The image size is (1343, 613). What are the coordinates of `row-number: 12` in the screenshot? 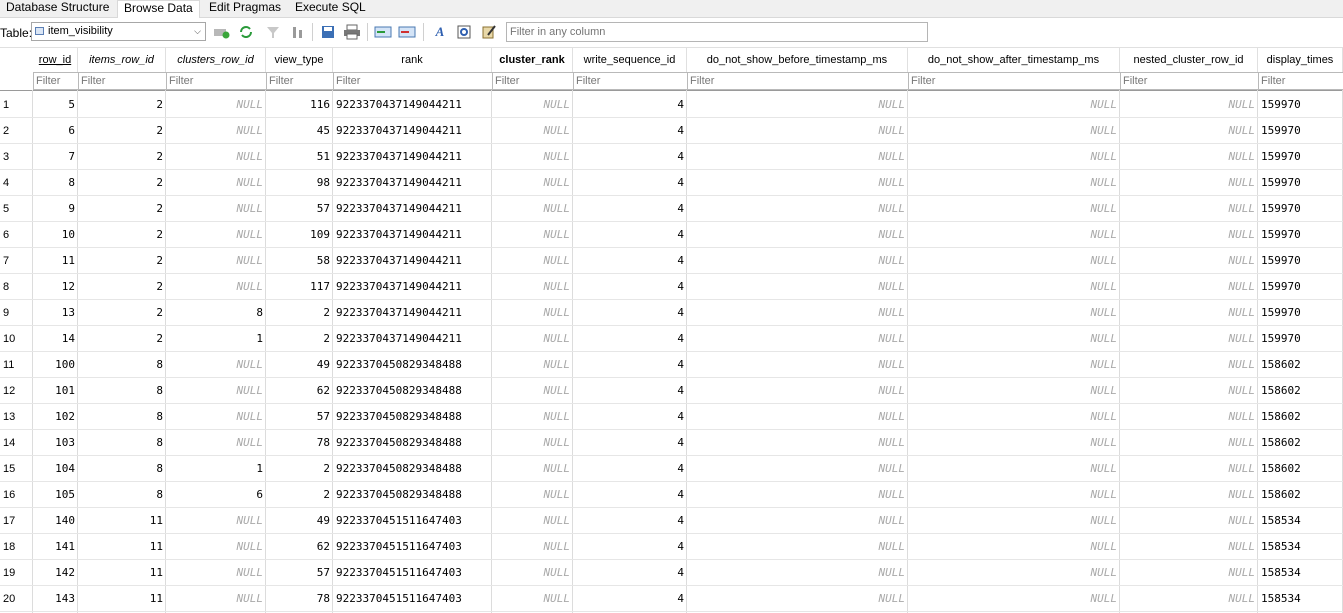 It's located at (16, 391).